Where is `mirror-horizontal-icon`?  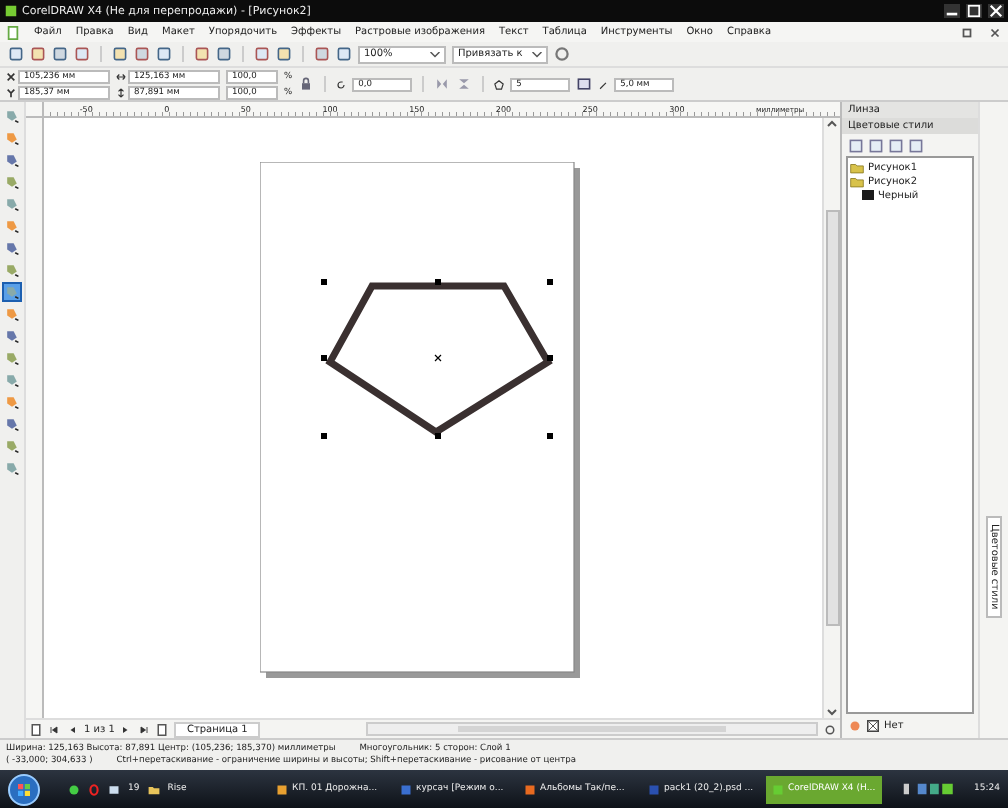 mirror-horizontal-icon is located at coordinates (442, 84).